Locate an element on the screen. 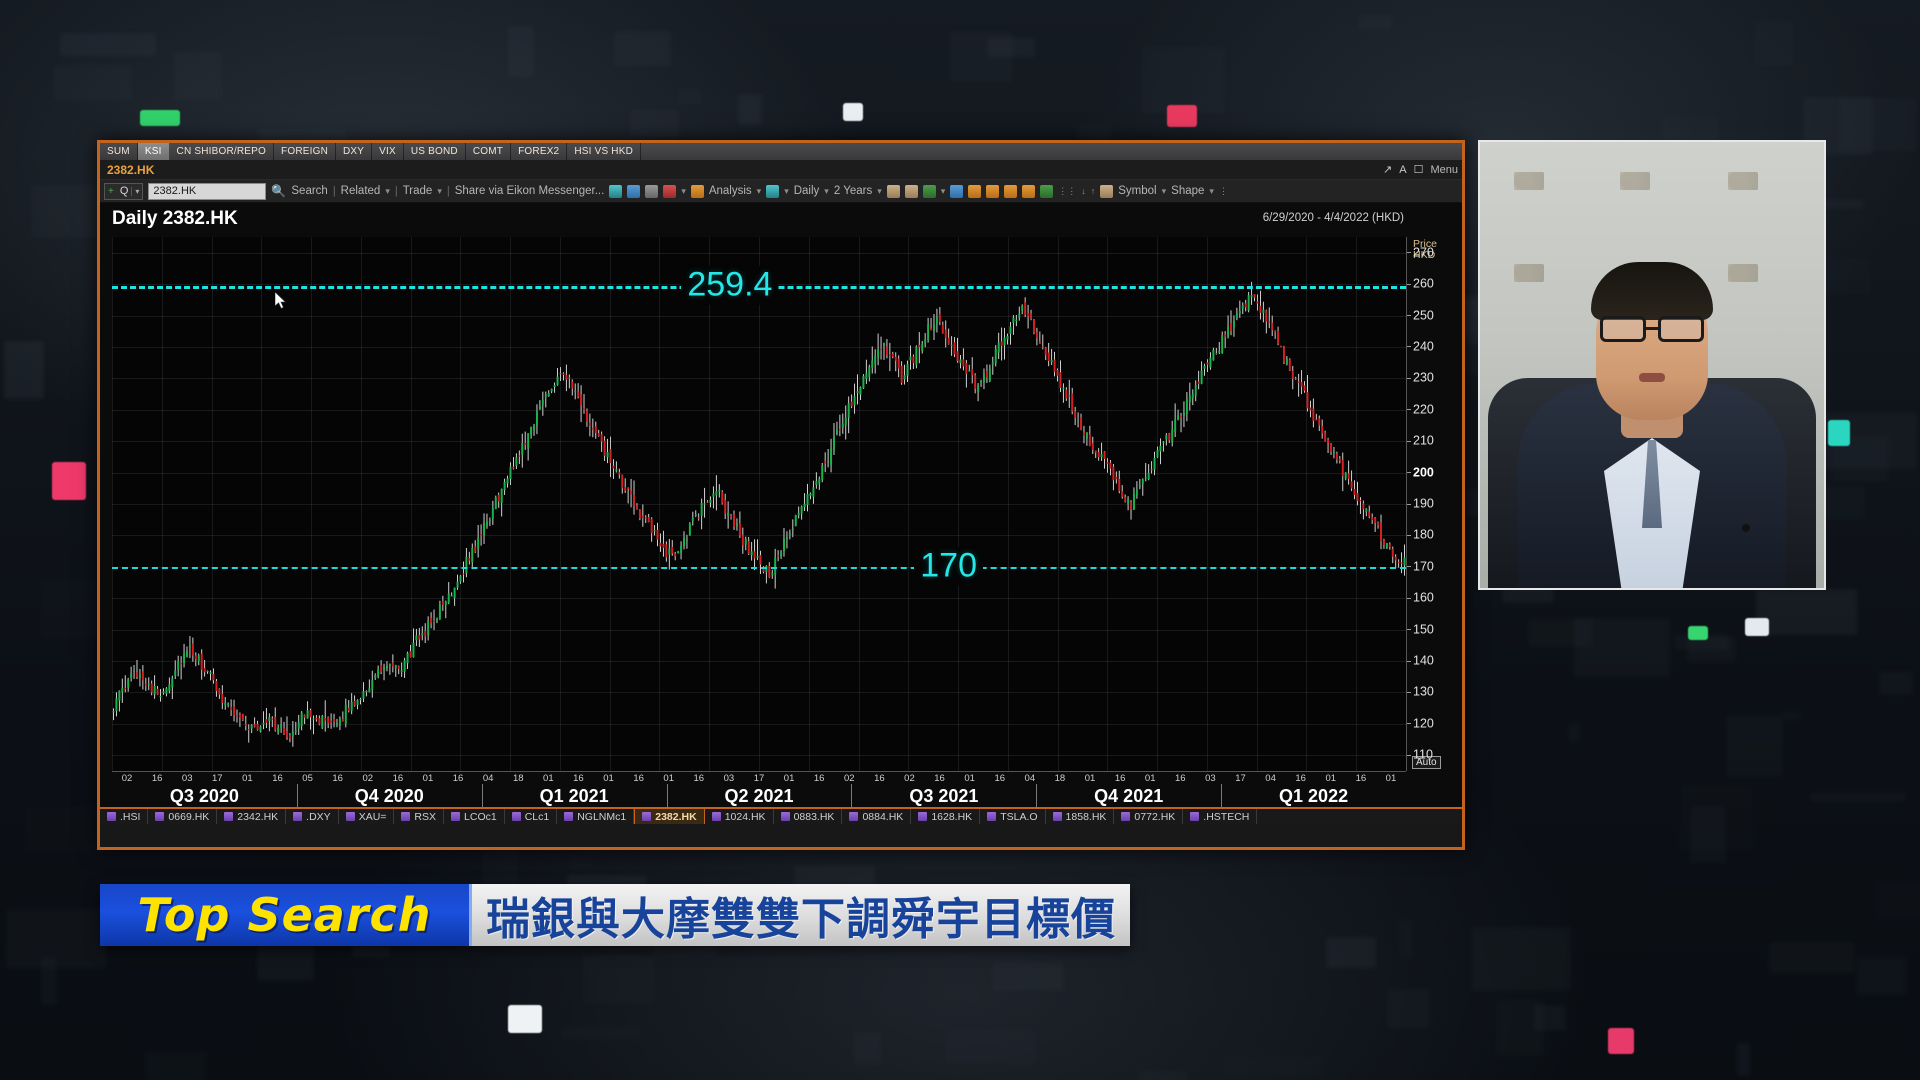 This screenshot has height=1080, width=1920. collapse-horizontal-icon is located at coordinates (993, 191).